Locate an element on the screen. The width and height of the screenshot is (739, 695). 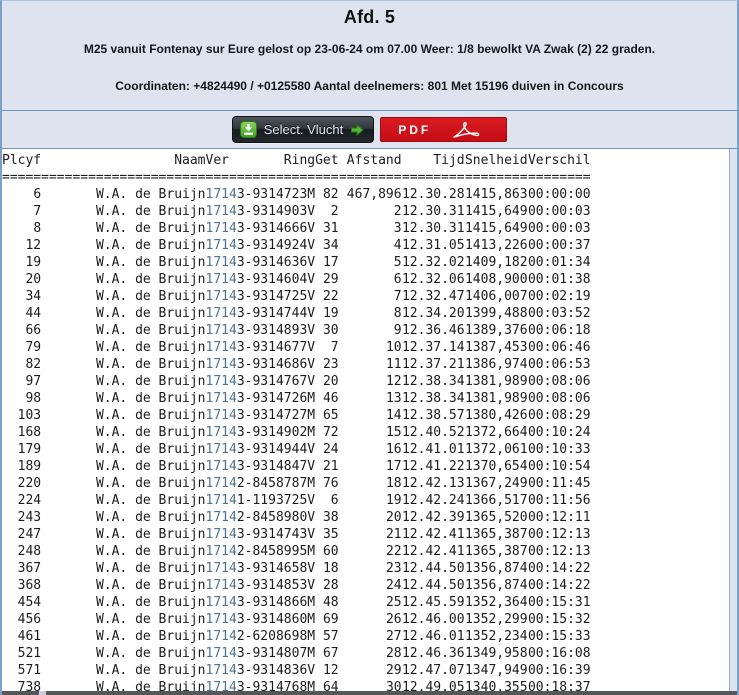
col-naam: Naam is located at coordinates (190, 160).